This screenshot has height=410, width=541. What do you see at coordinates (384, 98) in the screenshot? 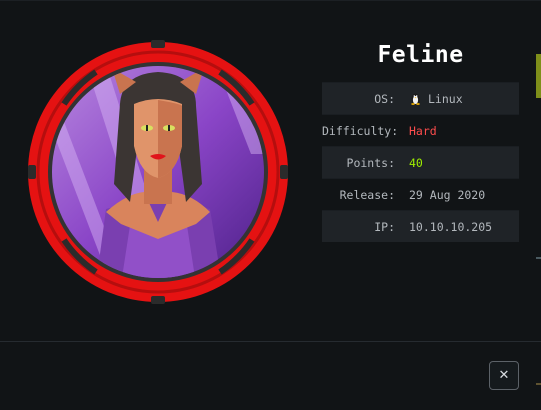
I see `os-label: OS:` at bounding box center [384, 98].